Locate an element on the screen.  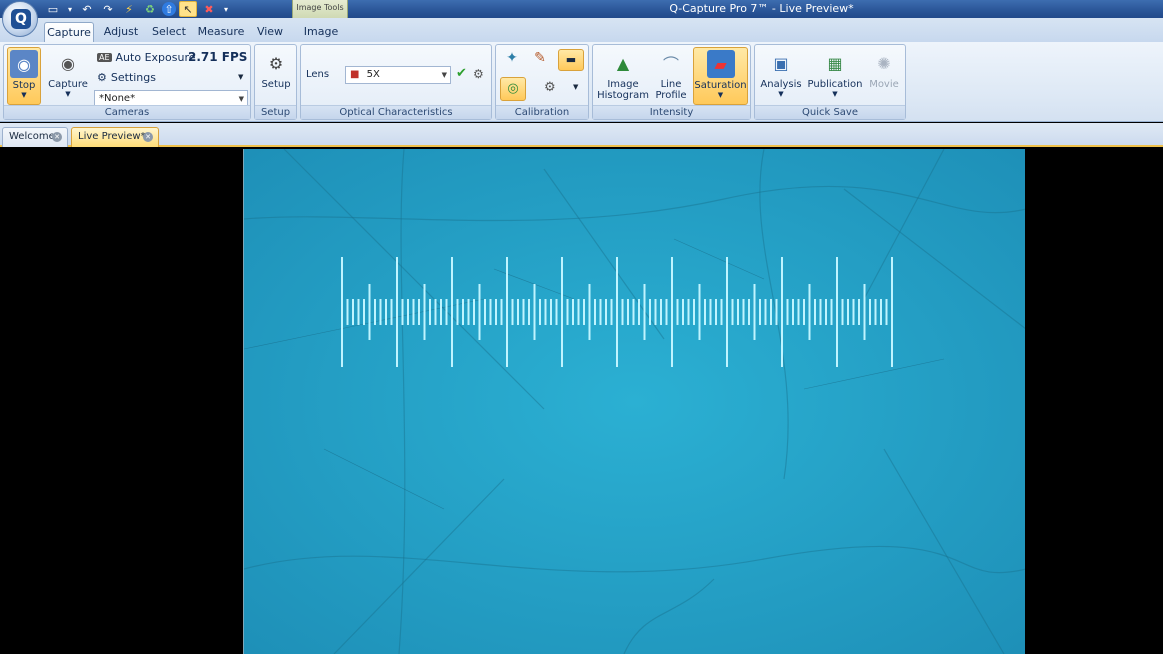
doc-tab-welcome: Welcome ✕ is located at coordinates (35, 137).